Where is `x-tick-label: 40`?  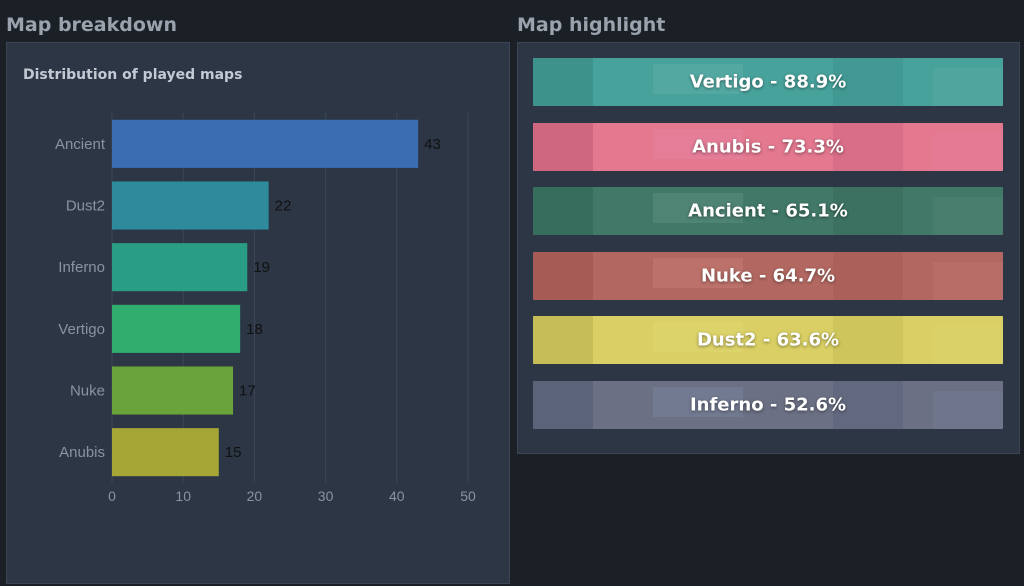 x-tick-label: 40 is located at coordinates (397, 496).